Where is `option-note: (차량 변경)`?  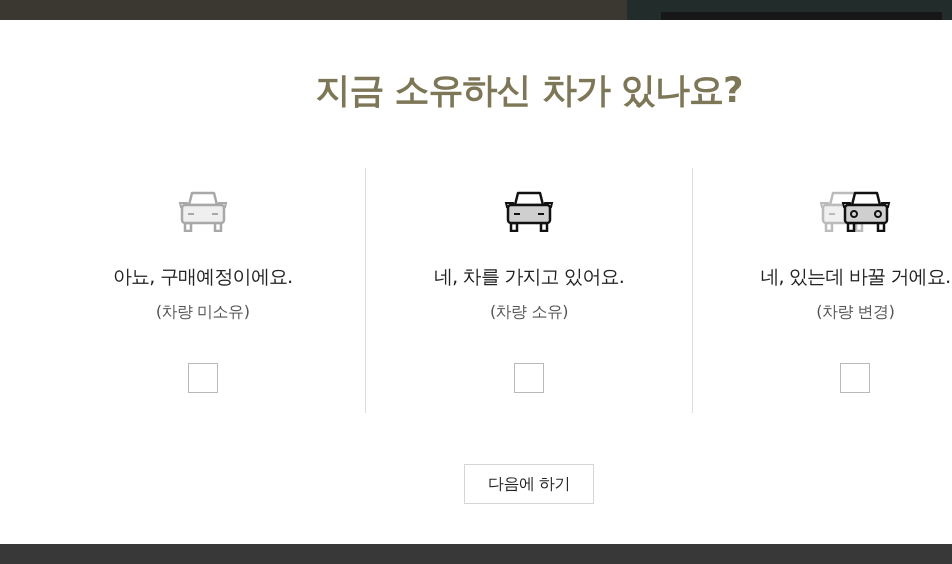 option-note: (차량 변경) is located at coordinates (855, 312).